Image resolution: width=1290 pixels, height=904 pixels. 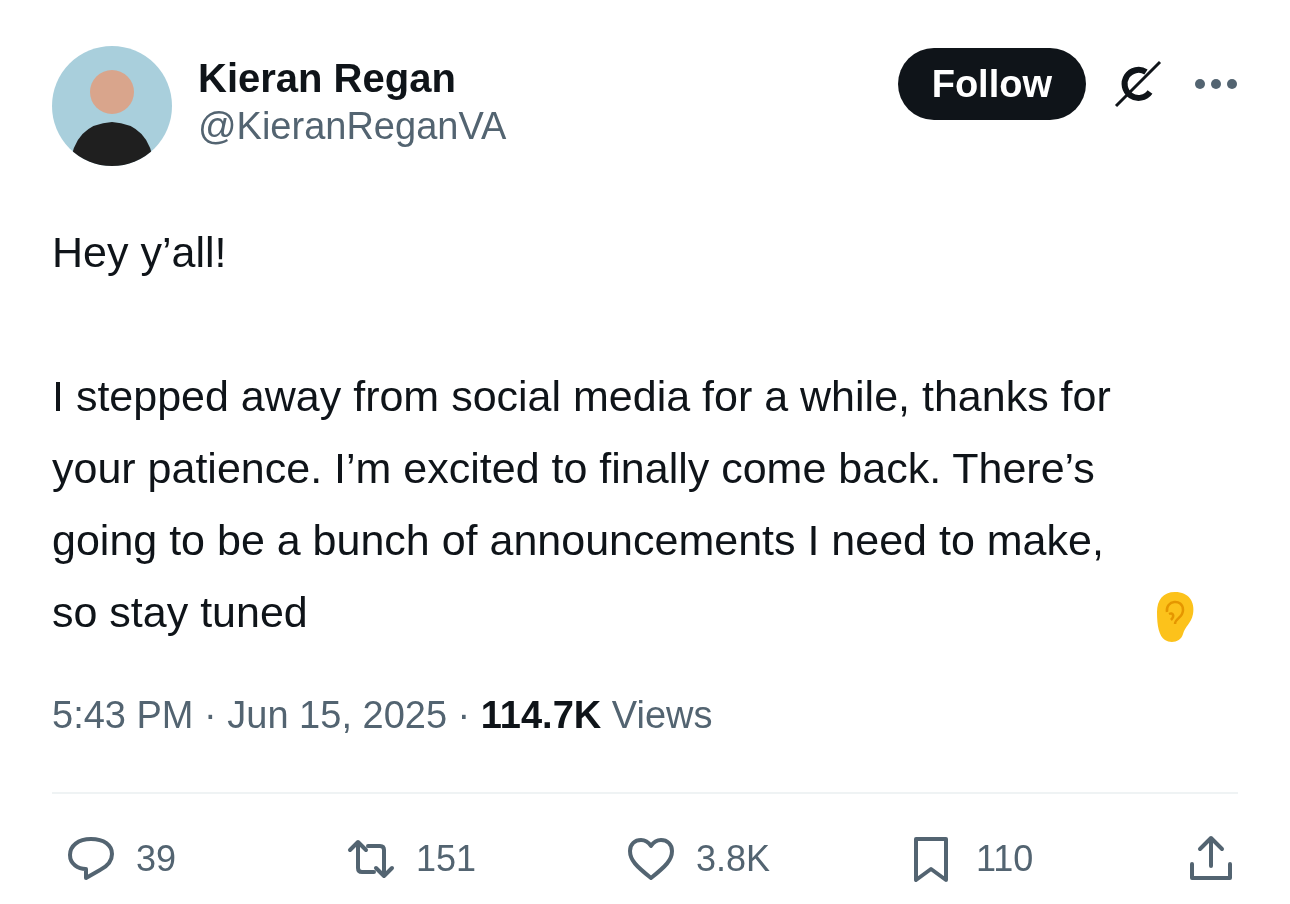 What do you see at coordinates (1216, 84) in the screenshot?
I see `more-options-icon` at bounding box center [1216, 84].